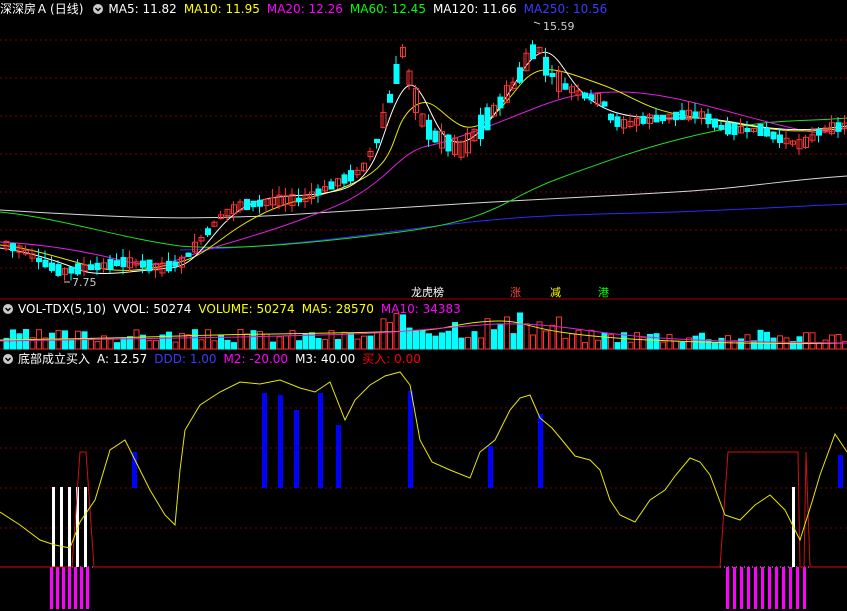  I want to click on tag-dragon-tiger: 龙虎榜, so click(427, 292).